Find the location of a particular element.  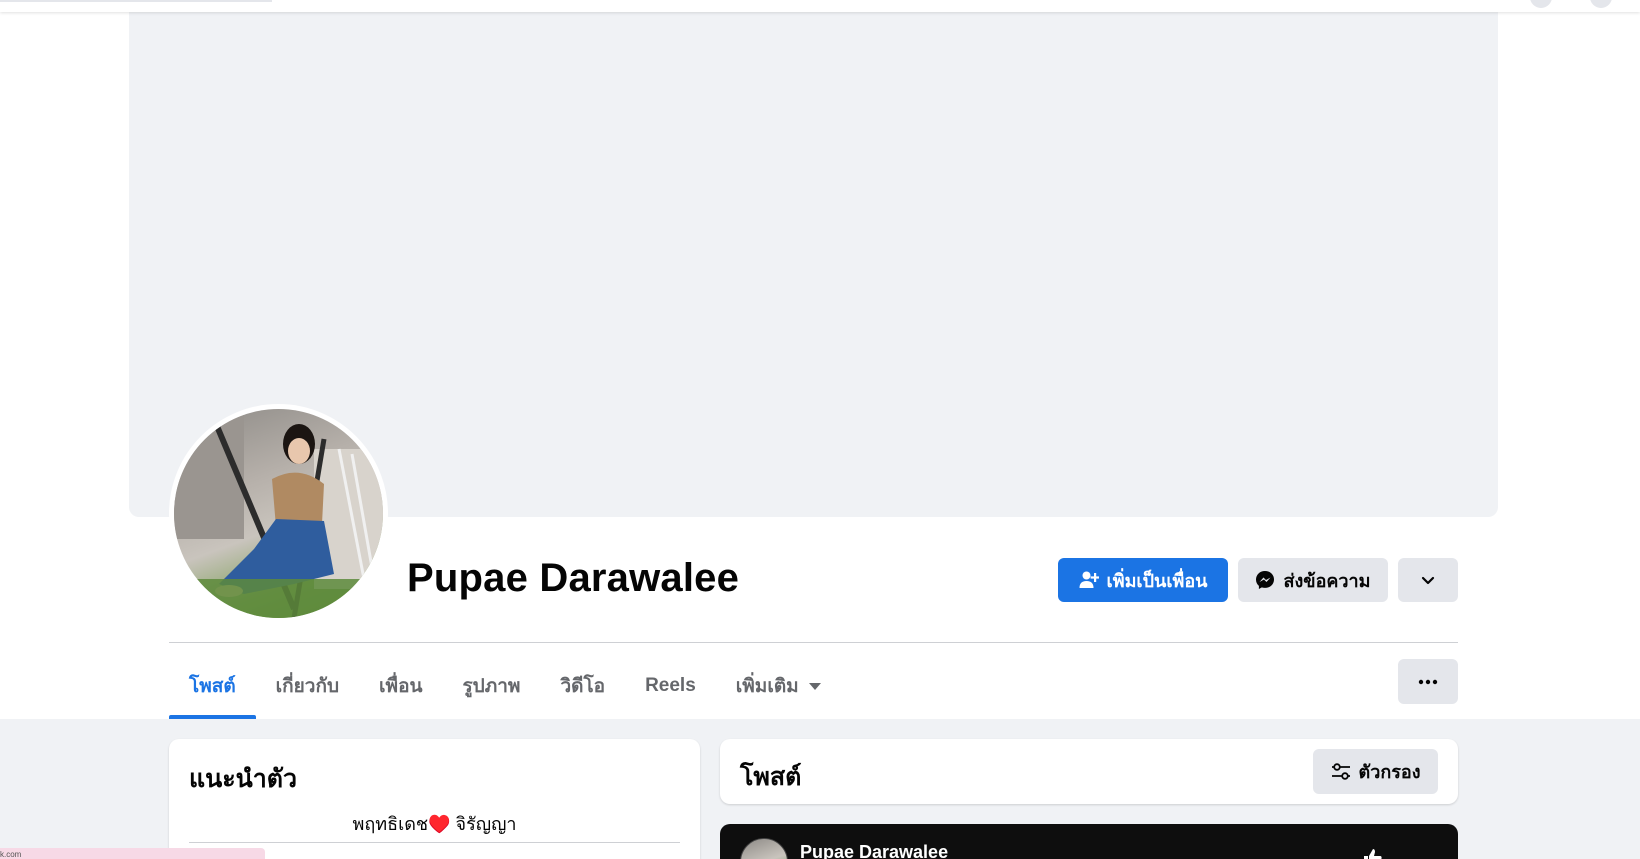

filter-label: ตัวกรอง is located at coordinates (1389, 772).